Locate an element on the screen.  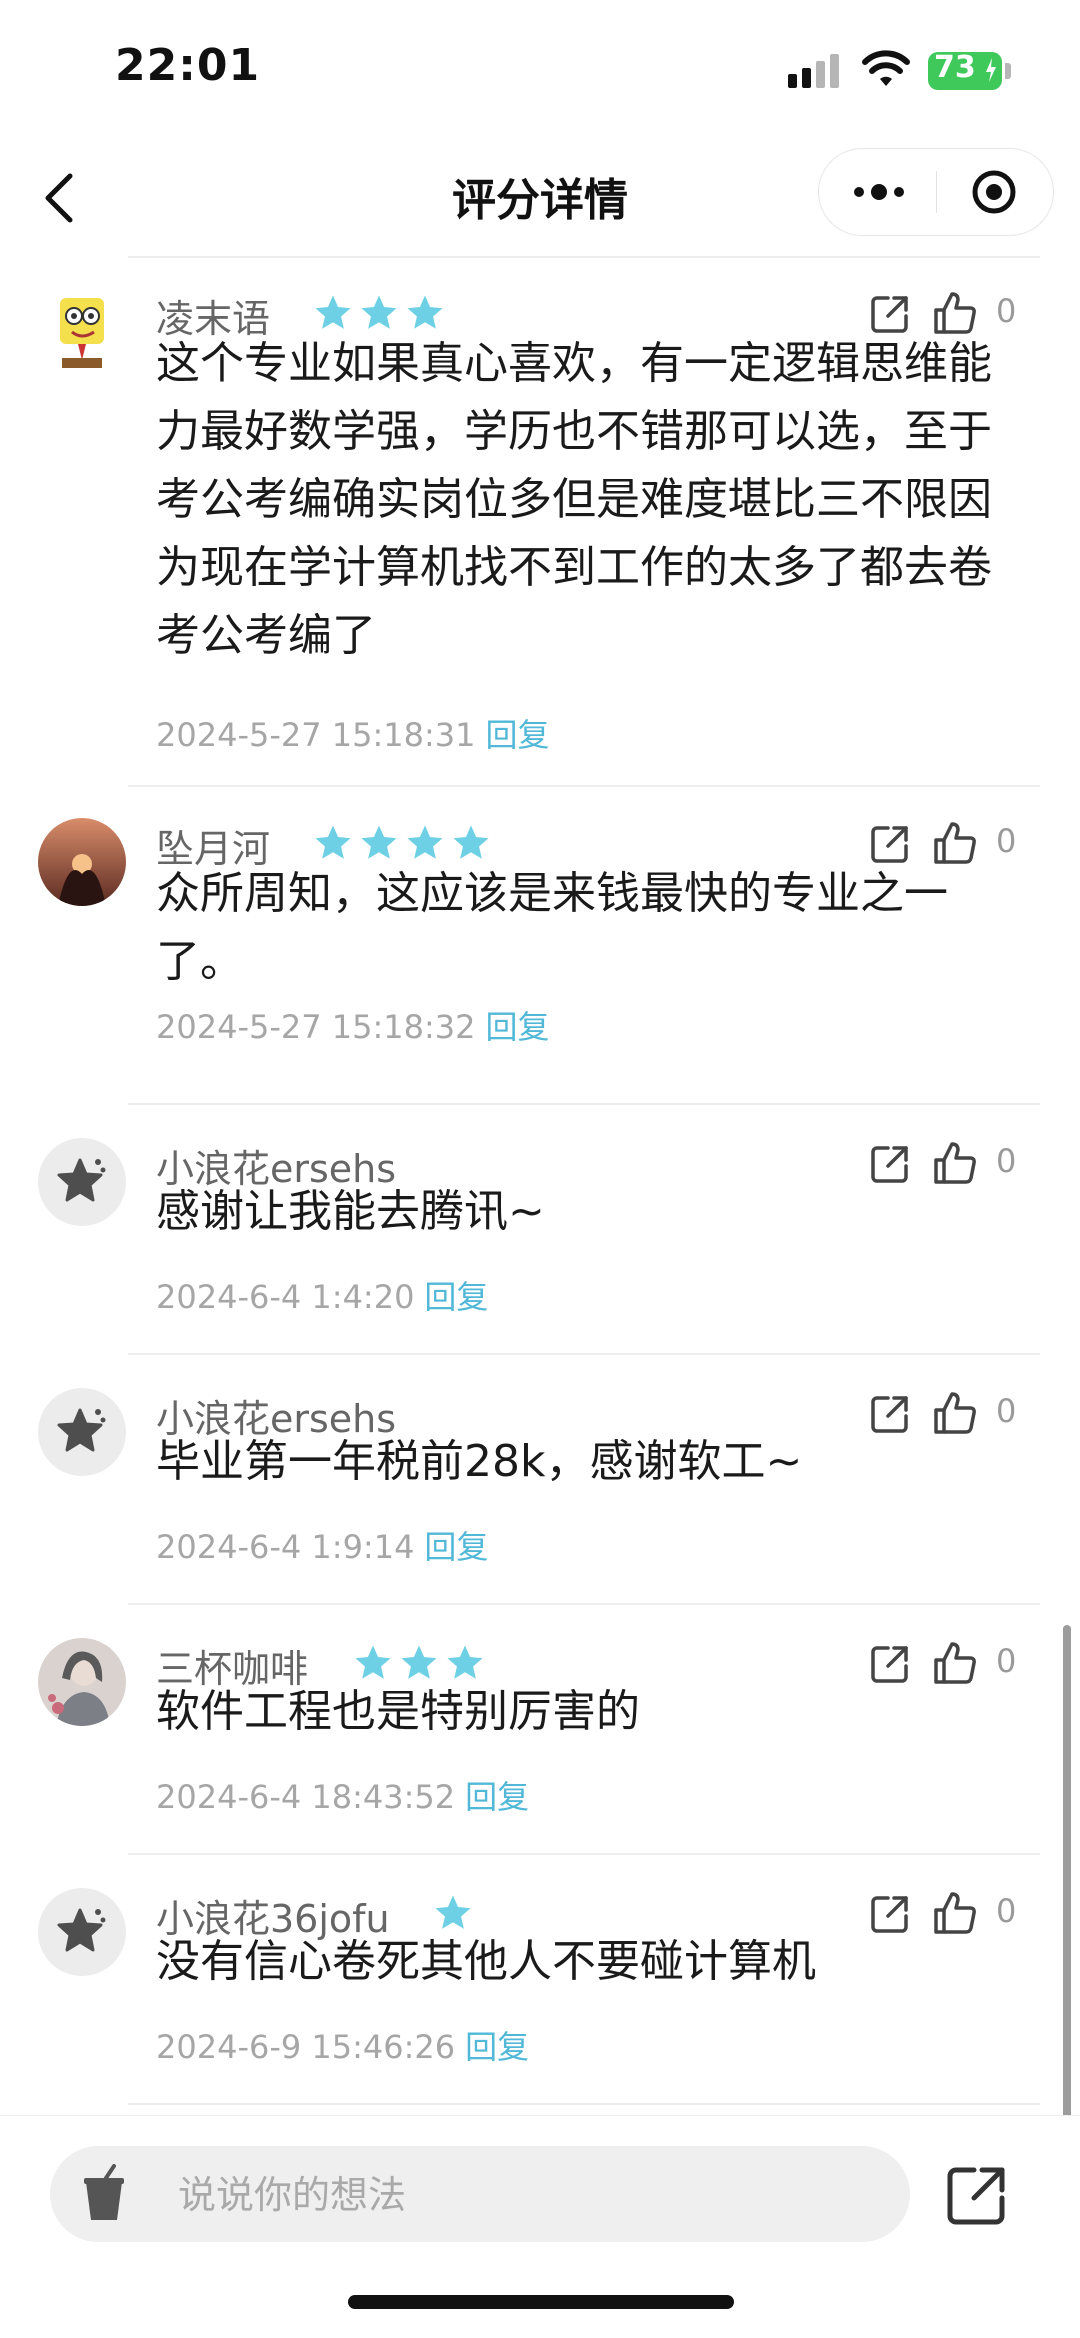
comment-time: 2024-6-4 18:43:52 is located at coordinates (306, 1797).